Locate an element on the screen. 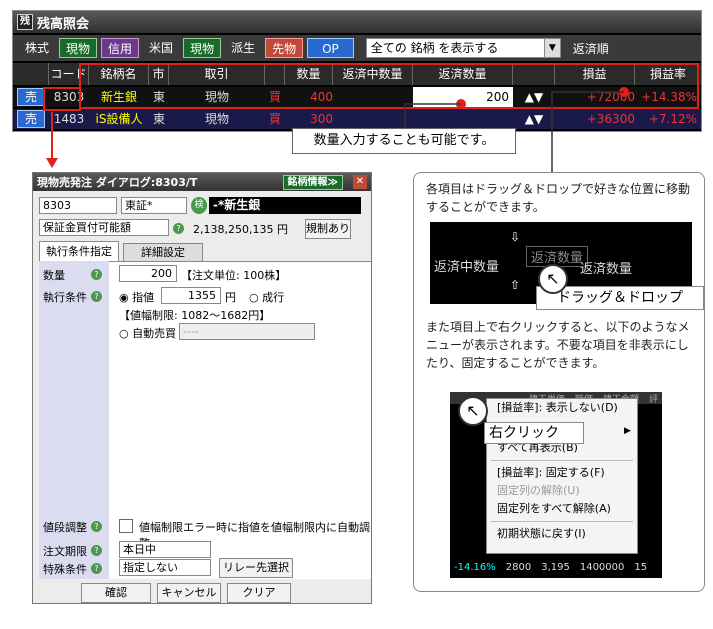 This screenshot has height=629, width=713. bg-r4: 1400000 is located at coordinates (602, 567).